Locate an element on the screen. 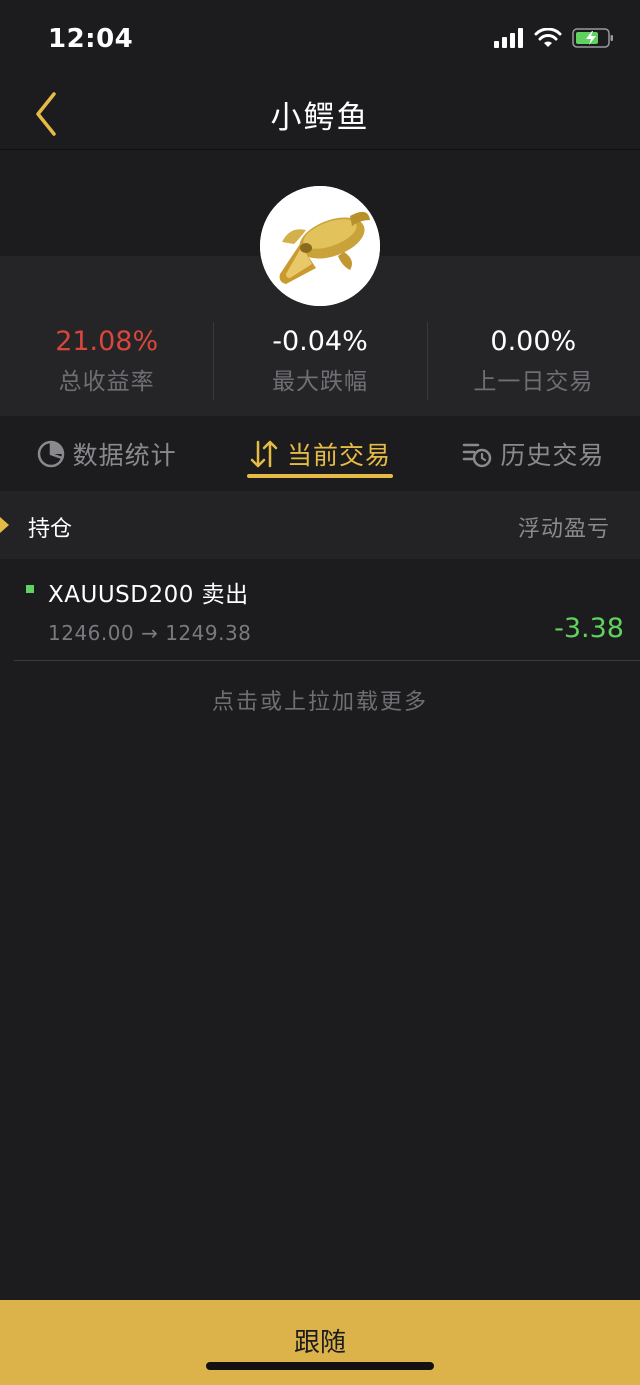 The height and width of the screenshot is (1385, 640). stats-row: 21.08% 总收益率 -0.04% 最大跌幅 0.00% 上一日交易 is located at coordinates (320, 361).